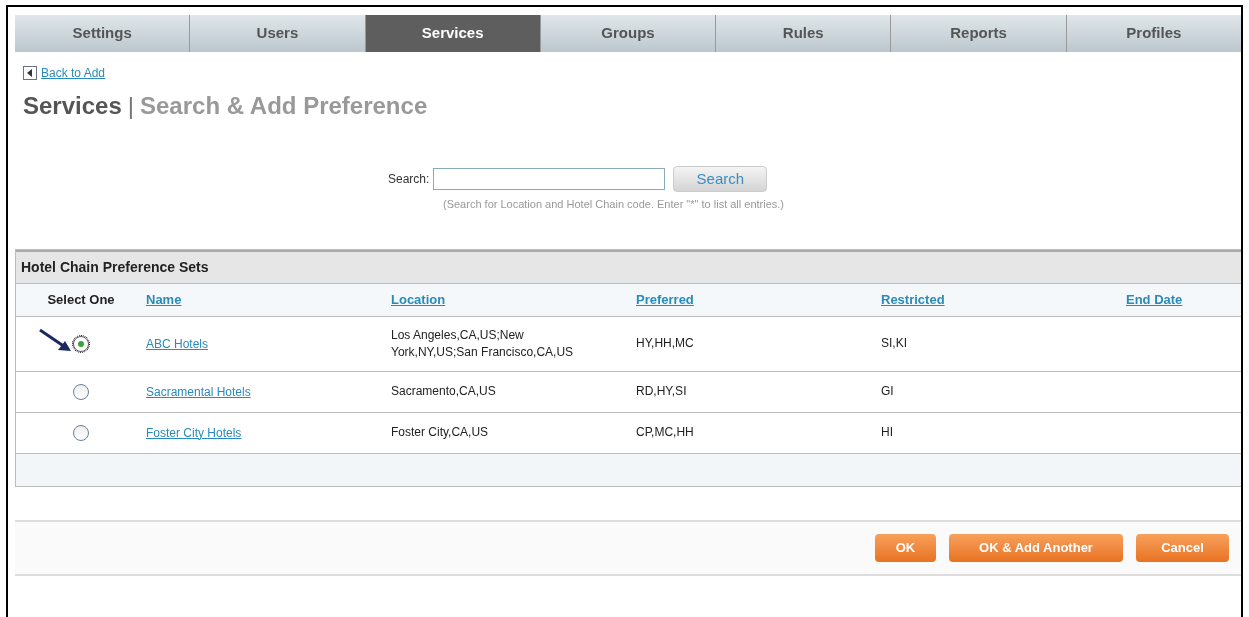  I want to click on nav-tab: Reports, so click(979, 33).